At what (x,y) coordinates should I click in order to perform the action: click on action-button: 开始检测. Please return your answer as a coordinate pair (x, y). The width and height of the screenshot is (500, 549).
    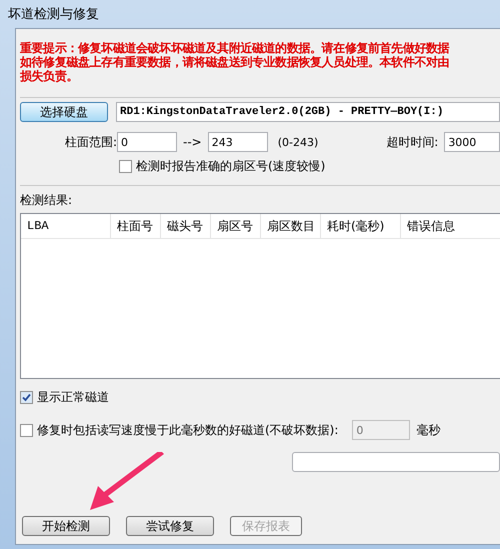
    Looking at the image, I should click on (66, 526).